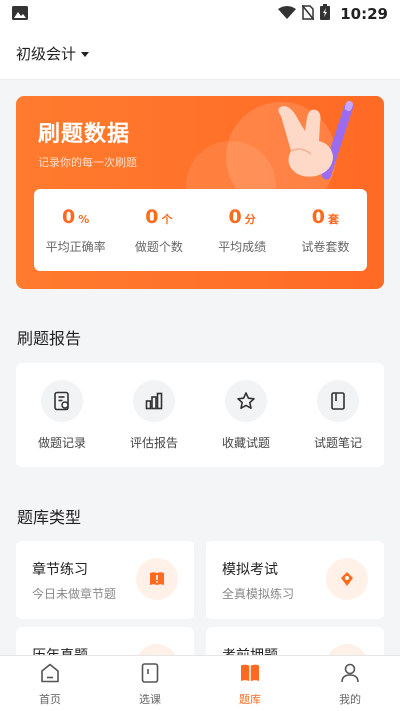 Image resolution: width=400 pixels, height=711 pixels. What do you see at coordinates (242, 246) in the screenshot?
I see `stat-label: 平均成绩` at bounding box center [242, 246].